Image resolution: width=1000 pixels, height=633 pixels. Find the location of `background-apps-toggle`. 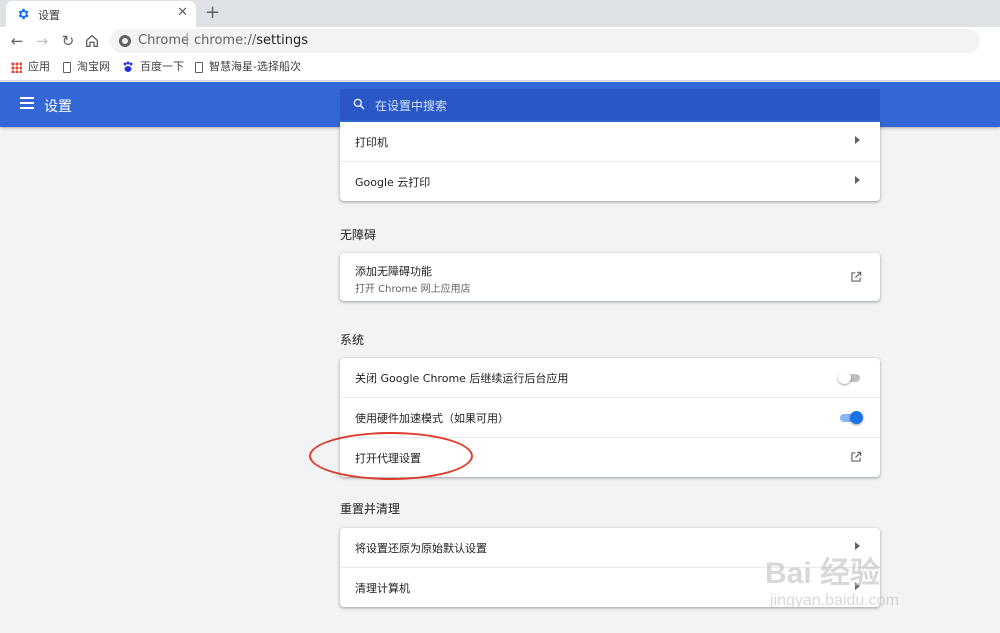

background-apps-toggle is located at coordinates (850, 377).